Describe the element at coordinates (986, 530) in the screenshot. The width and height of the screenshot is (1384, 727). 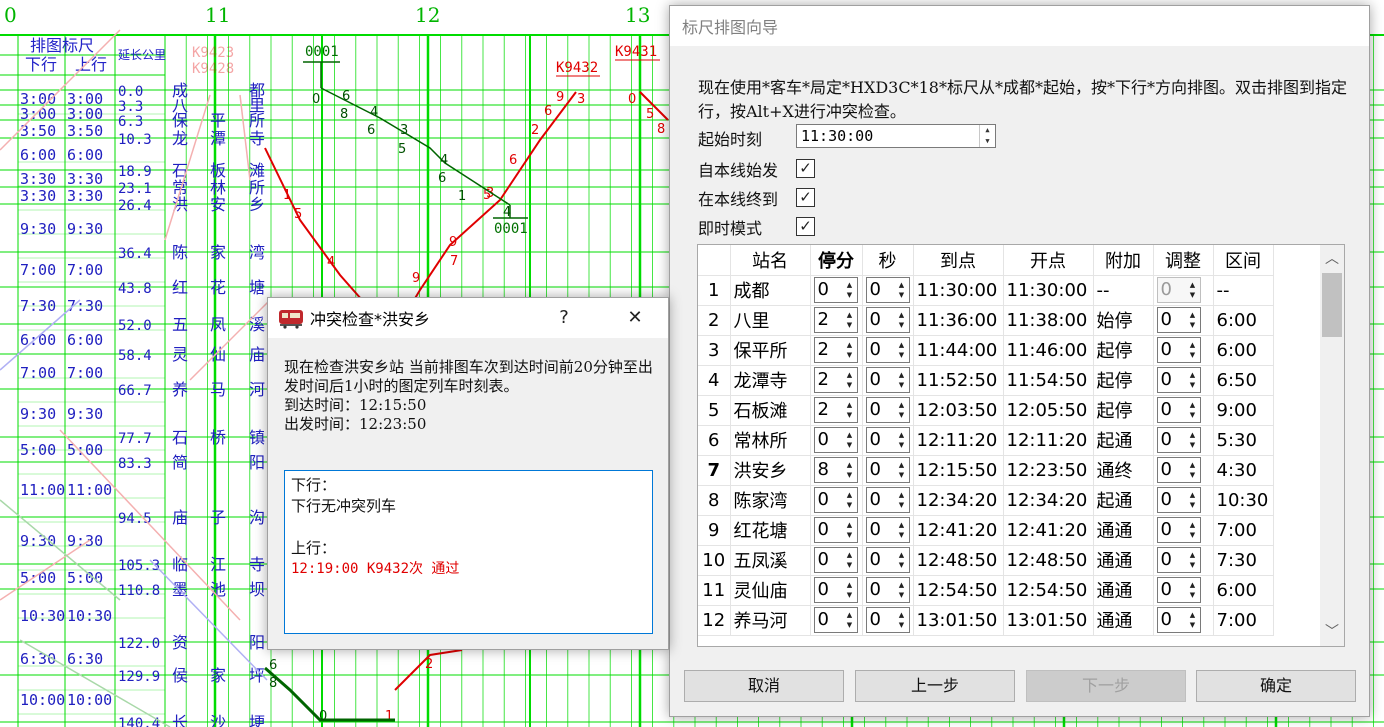
I see `table-row: 9 红花塘 0 ▲ ▼ 0 ▲ ▼ 12:41:20 12:41:20 通通 0 ▲ ▼ 7:00` at that location.